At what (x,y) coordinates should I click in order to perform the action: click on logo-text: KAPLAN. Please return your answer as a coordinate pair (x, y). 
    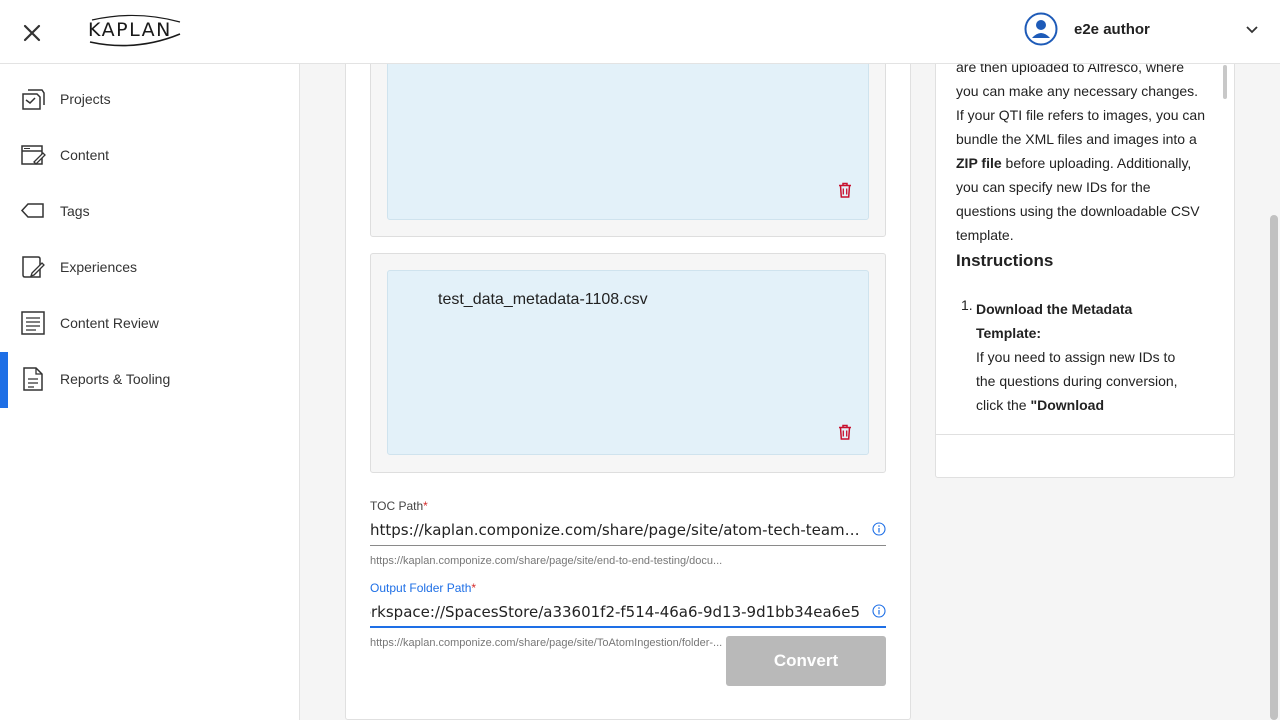
    Looking at the image, I should click on (130, 30).